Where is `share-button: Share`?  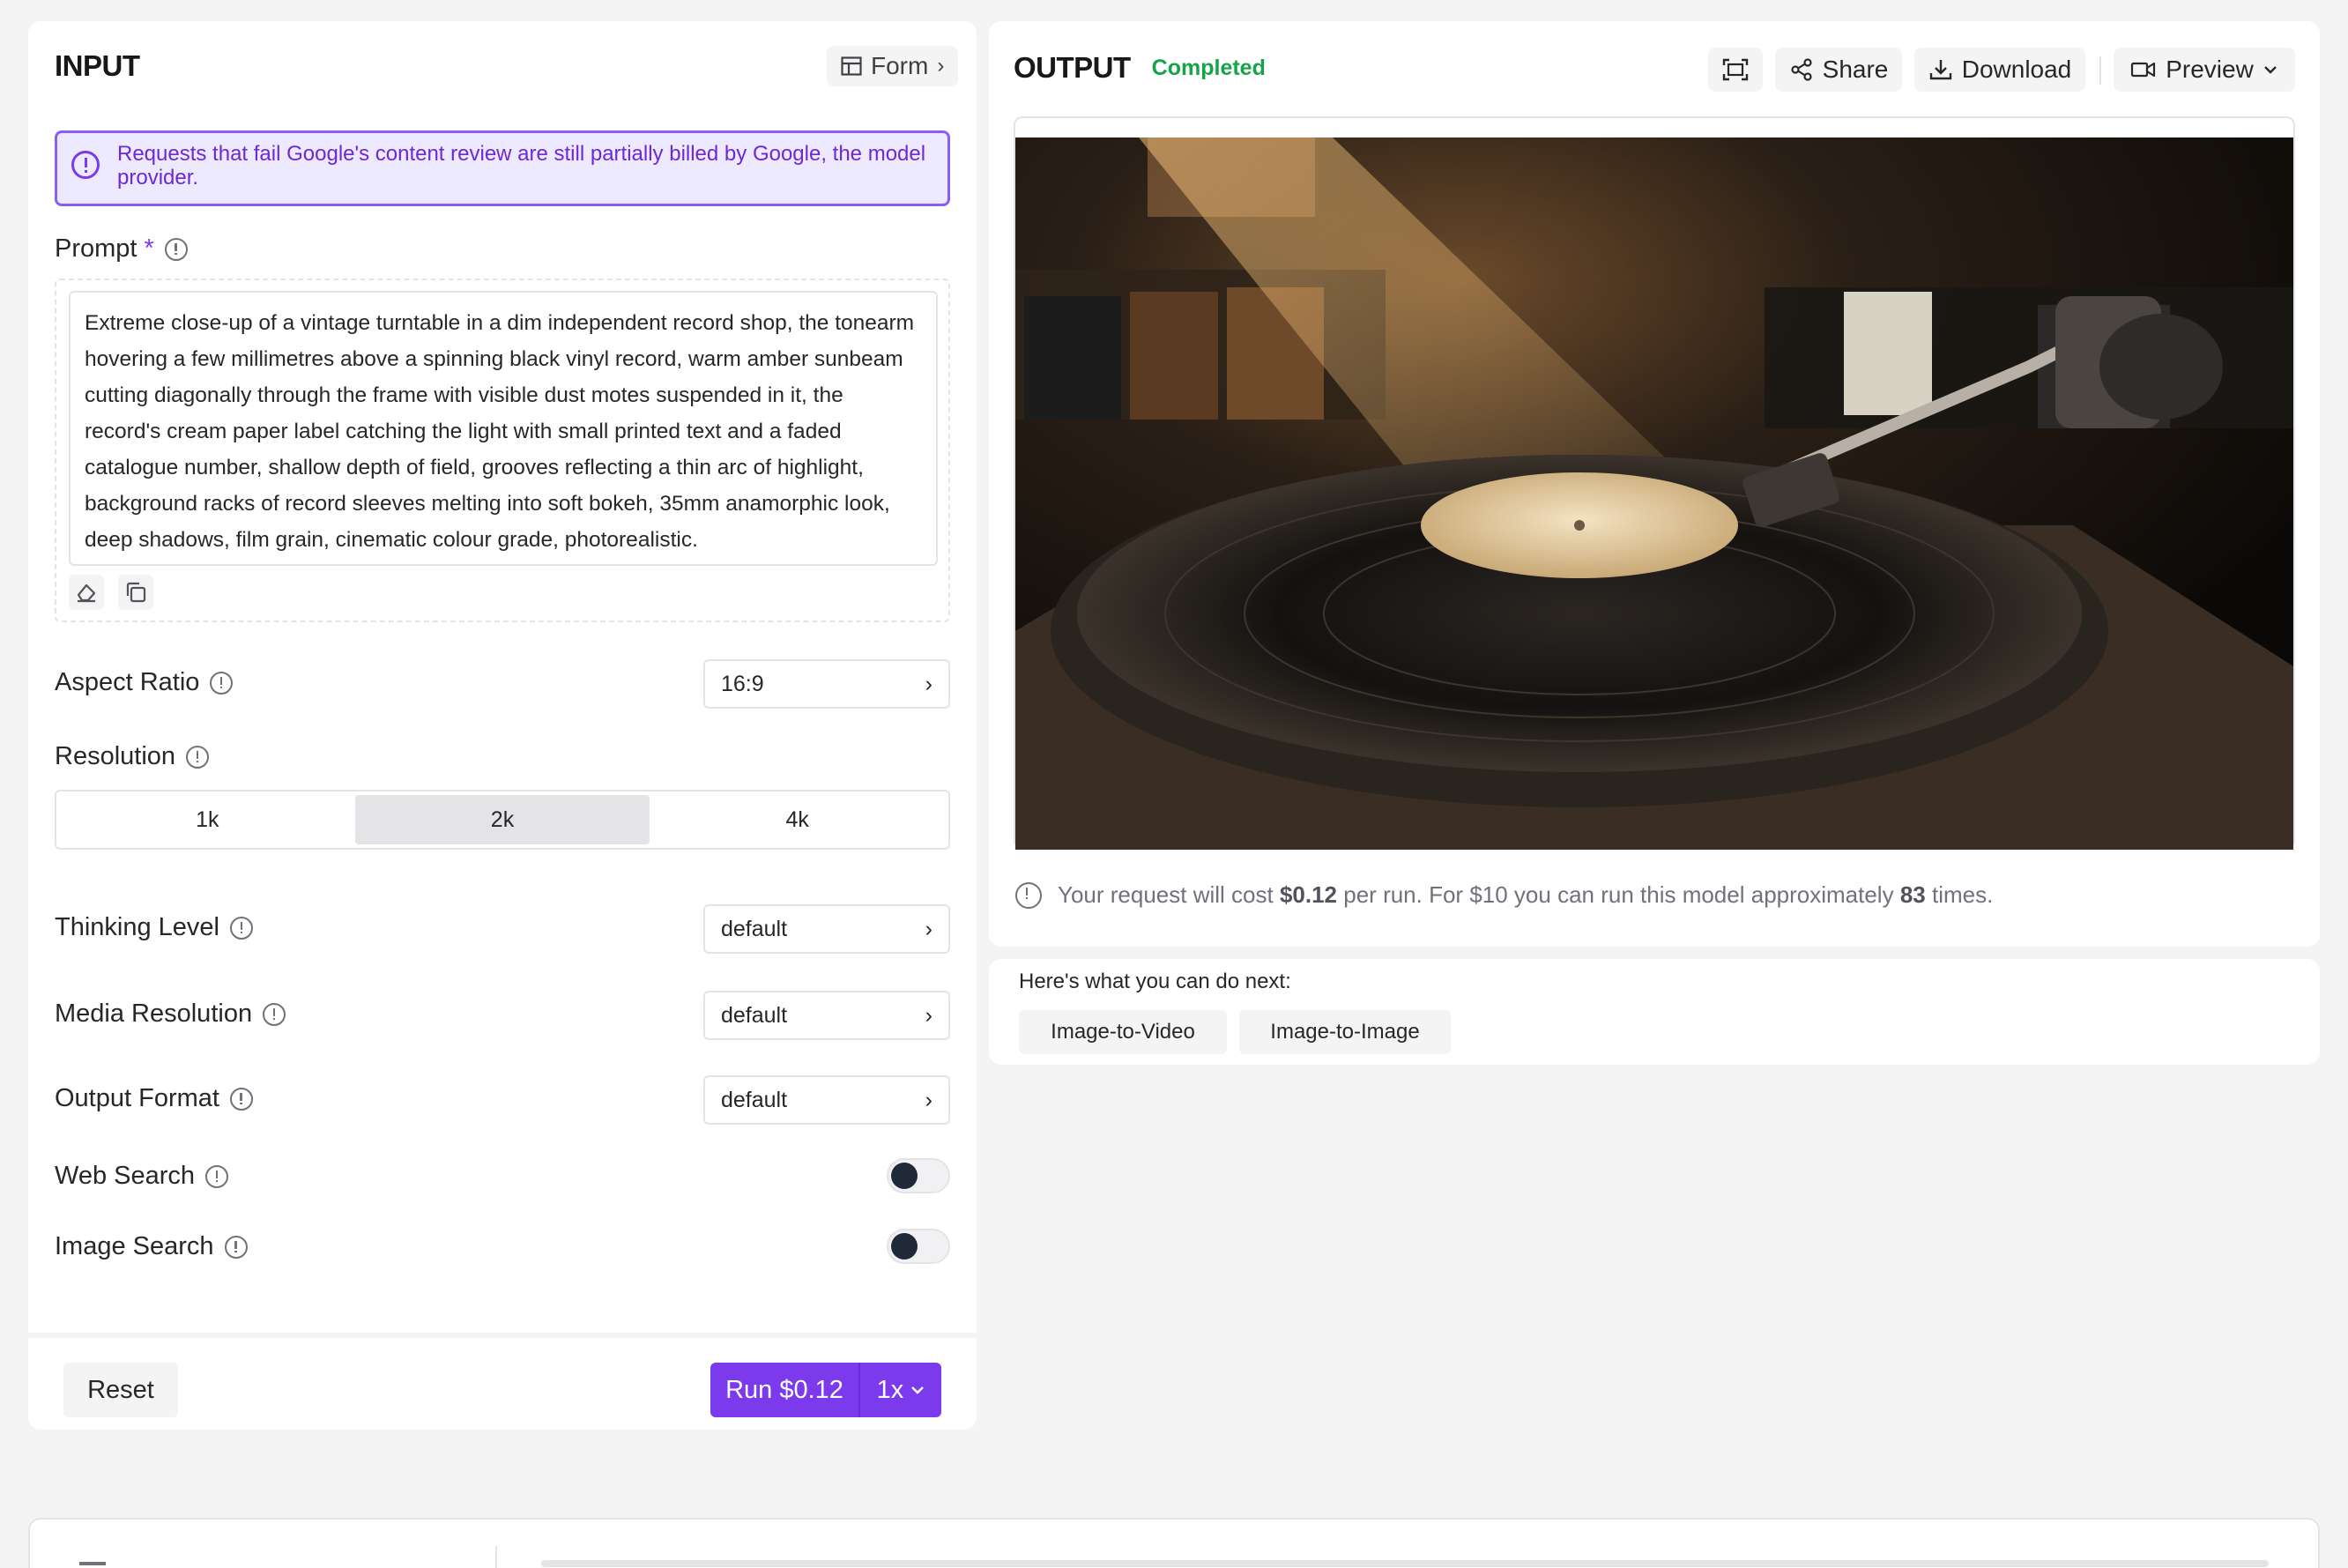
share-button: Share is located at coordinates (1838, 70).